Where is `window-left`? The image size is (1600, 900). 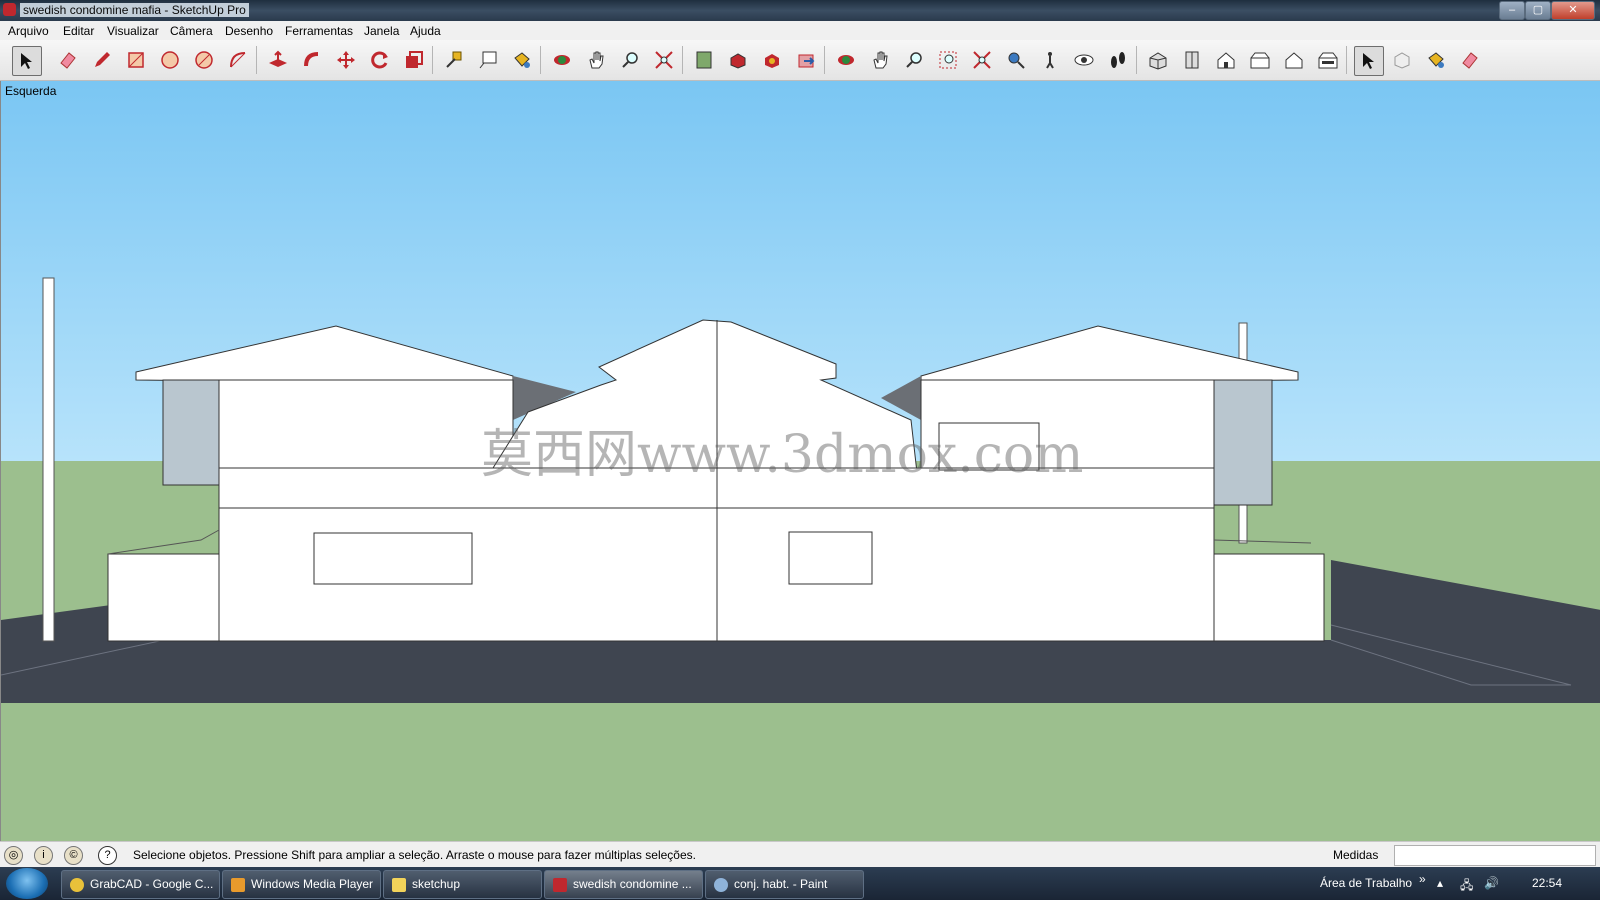
window-left is located at coordinates (393, 558).